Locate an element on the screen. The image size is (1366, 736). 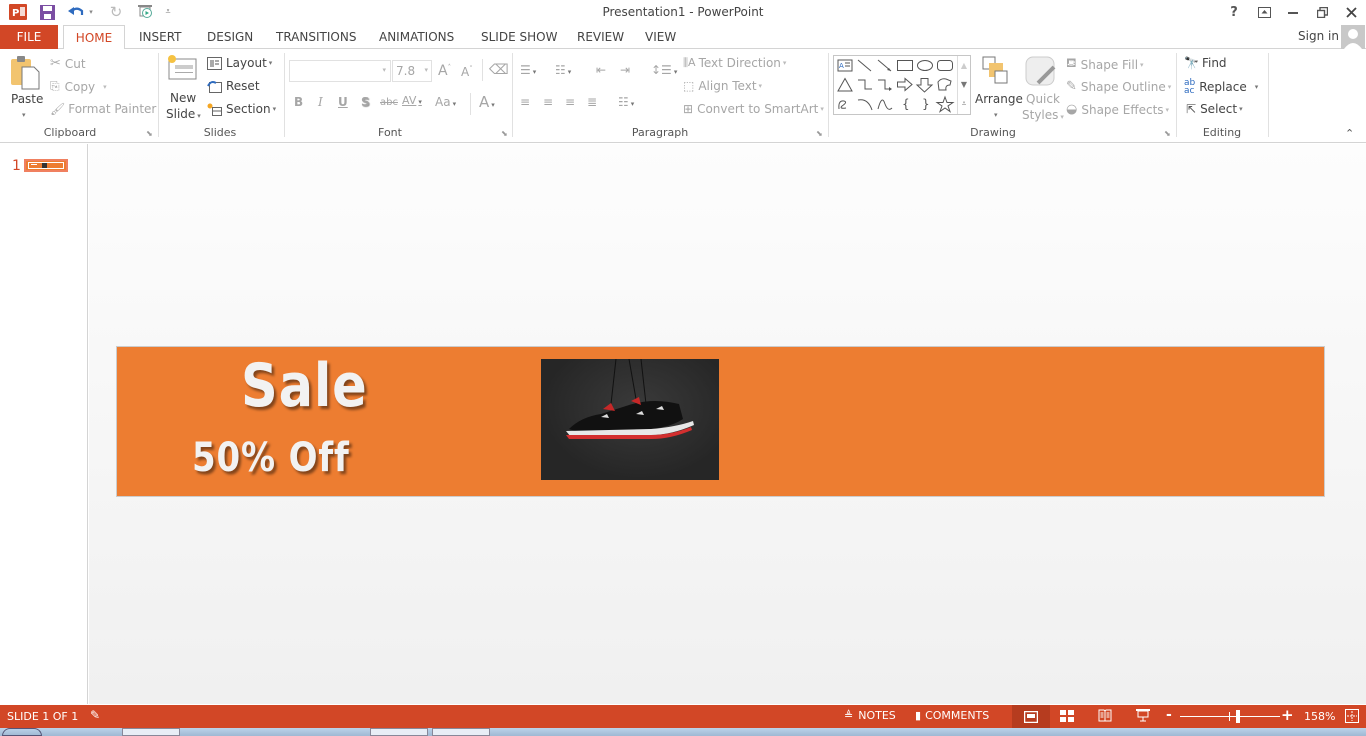
underline-button: U is located at coordinates (343, 102).